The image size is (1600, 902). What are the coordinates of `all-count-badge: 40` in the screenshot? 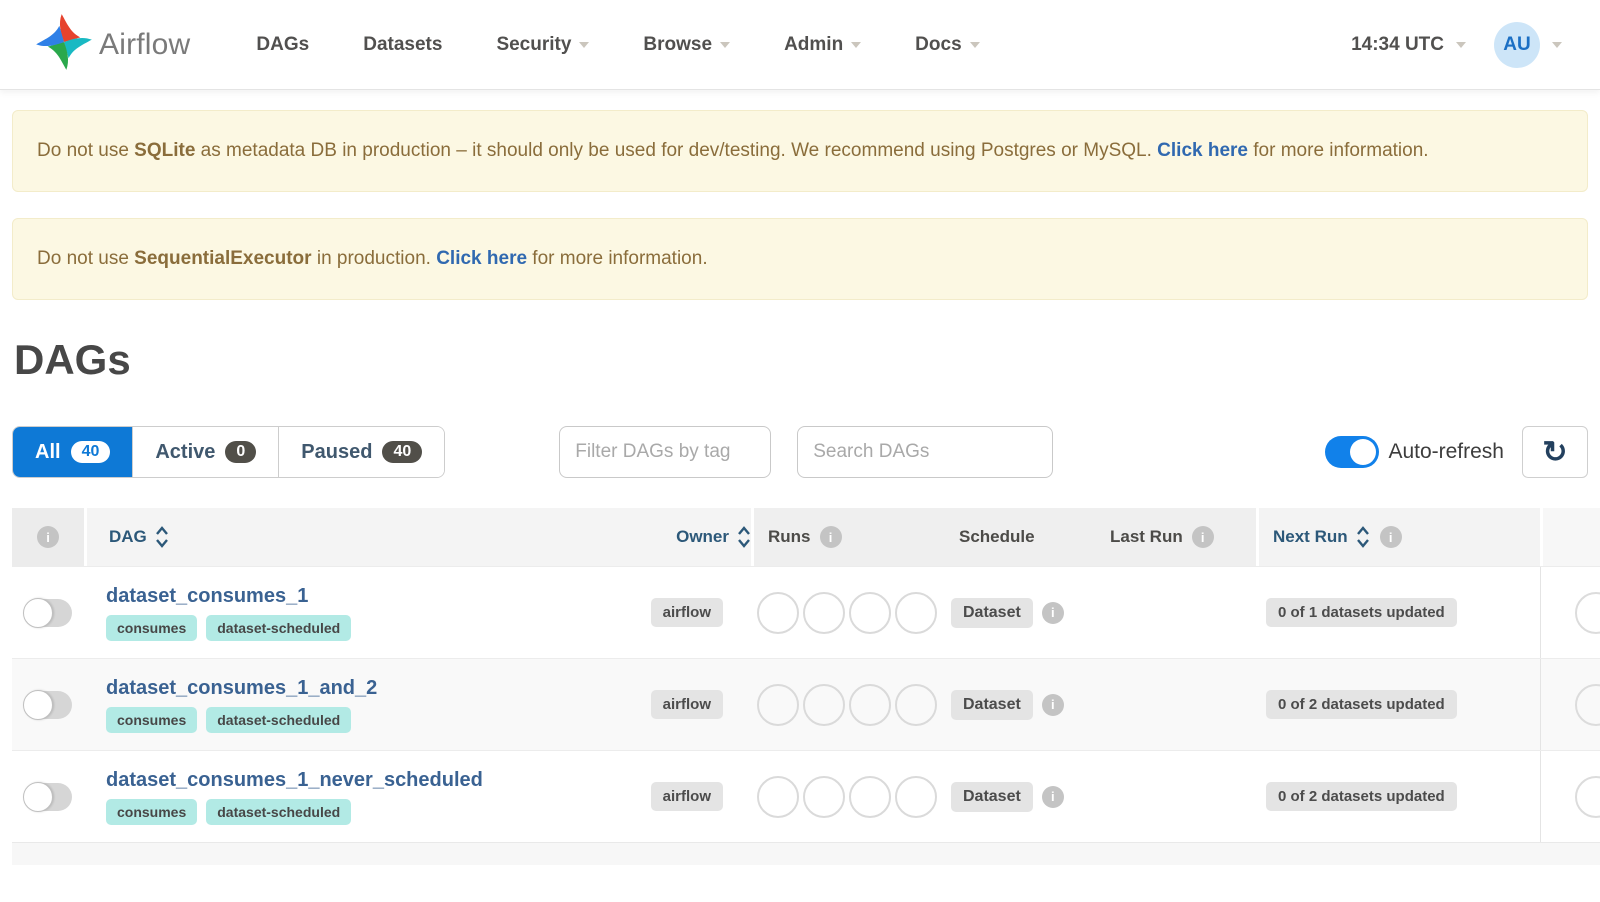 It's located at (90, 452).